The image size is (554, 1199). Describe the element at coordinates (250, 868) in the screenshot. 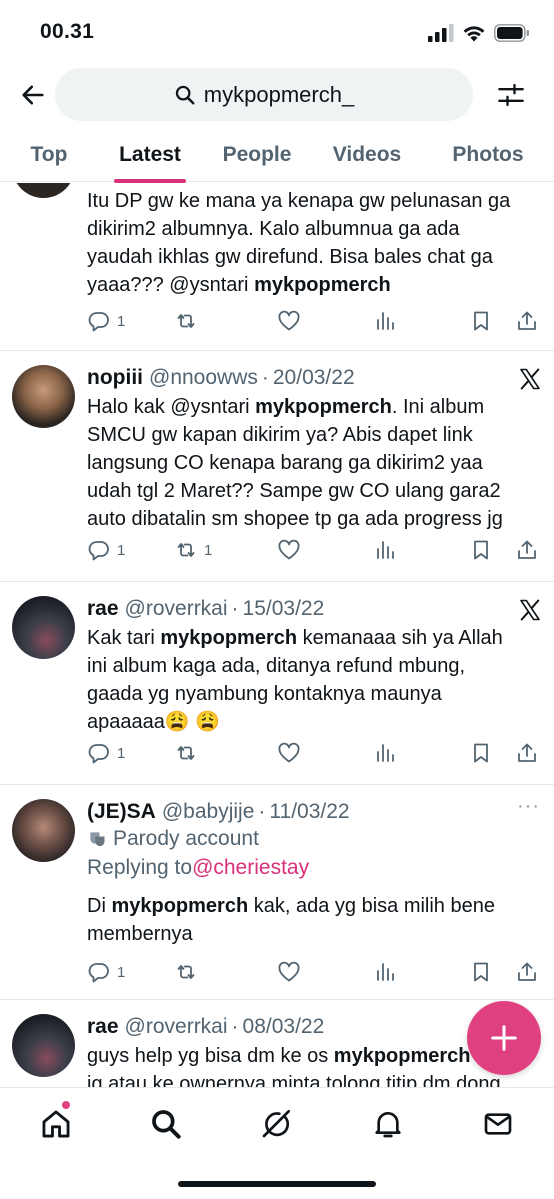

I see `replying-to-handle: @cheriestay` at that location.